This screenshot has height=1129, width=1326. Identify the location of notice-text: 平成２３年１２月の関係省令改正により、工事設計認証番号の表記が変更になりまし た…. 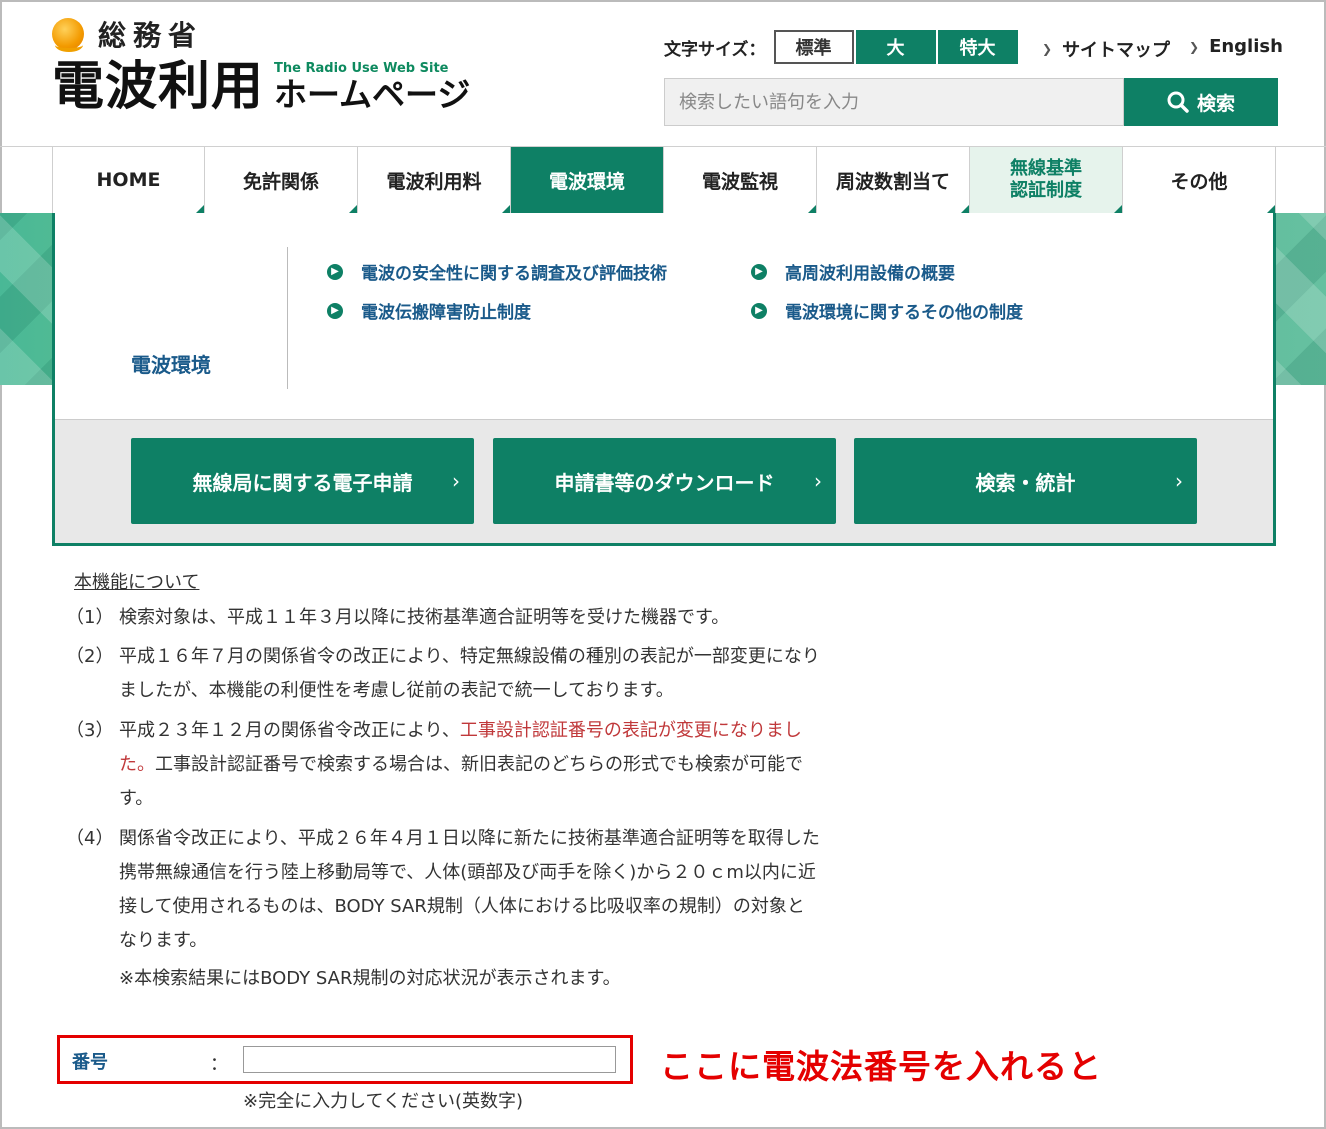
(509, 765).